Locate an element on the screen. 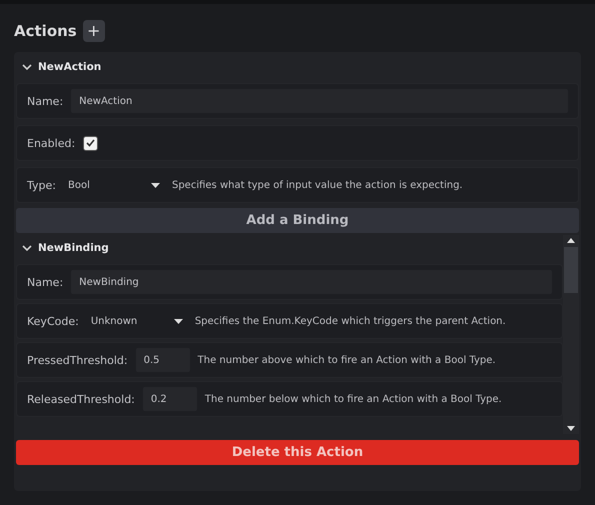  input-field: 0.2 is located at coordinates (169, 399).